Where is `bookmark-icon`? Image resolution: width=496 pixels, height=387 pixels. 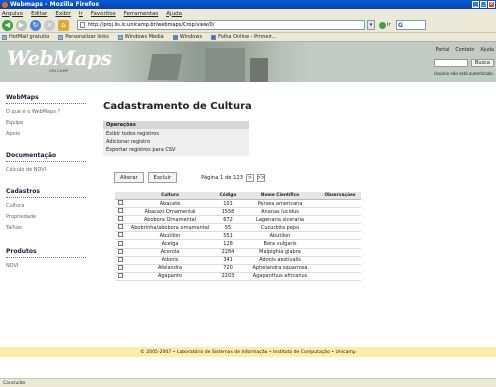 bookmark-icon is located at coordinates (61, 37).